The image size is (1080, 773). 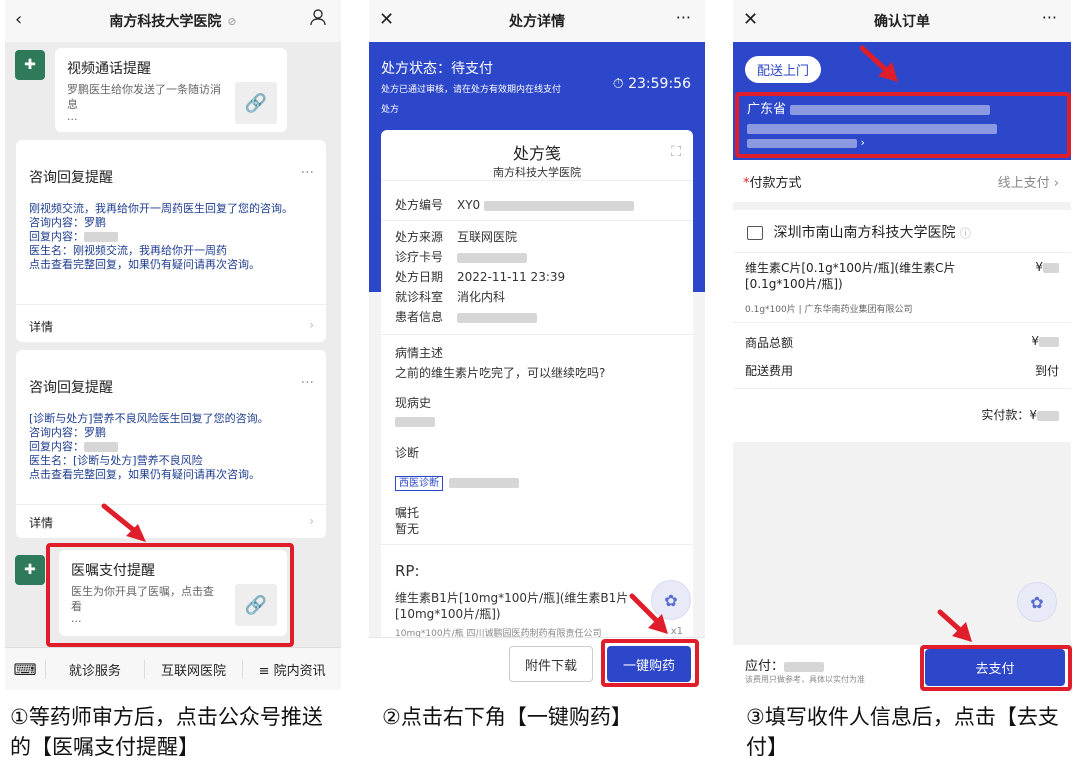 I want to click on message-title: 视频通话提醒, so click(x=109, y=69).